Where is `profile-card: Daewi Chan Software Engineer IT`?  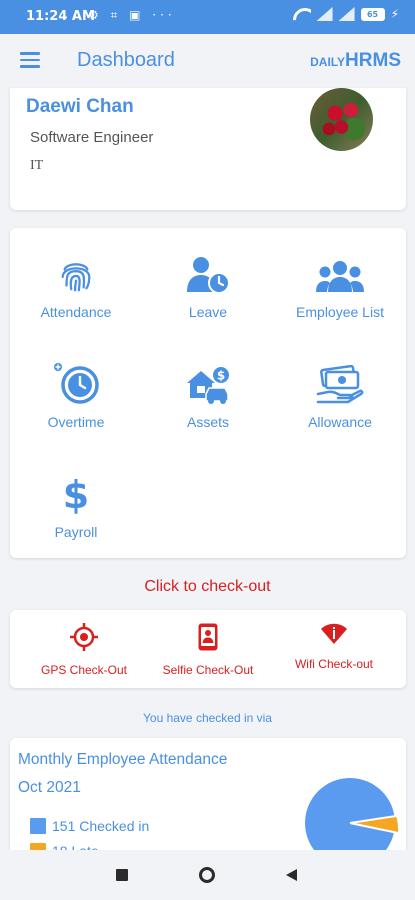
profile-card: Daewi Chan Software Engineer IT is located at coordinates (208, 149).